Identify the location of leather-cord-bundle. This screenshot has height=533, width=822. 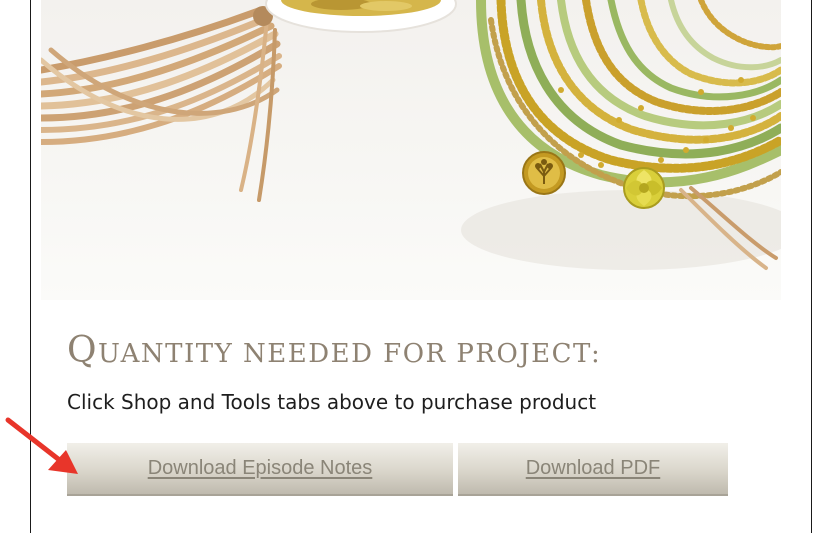
(161, 104).